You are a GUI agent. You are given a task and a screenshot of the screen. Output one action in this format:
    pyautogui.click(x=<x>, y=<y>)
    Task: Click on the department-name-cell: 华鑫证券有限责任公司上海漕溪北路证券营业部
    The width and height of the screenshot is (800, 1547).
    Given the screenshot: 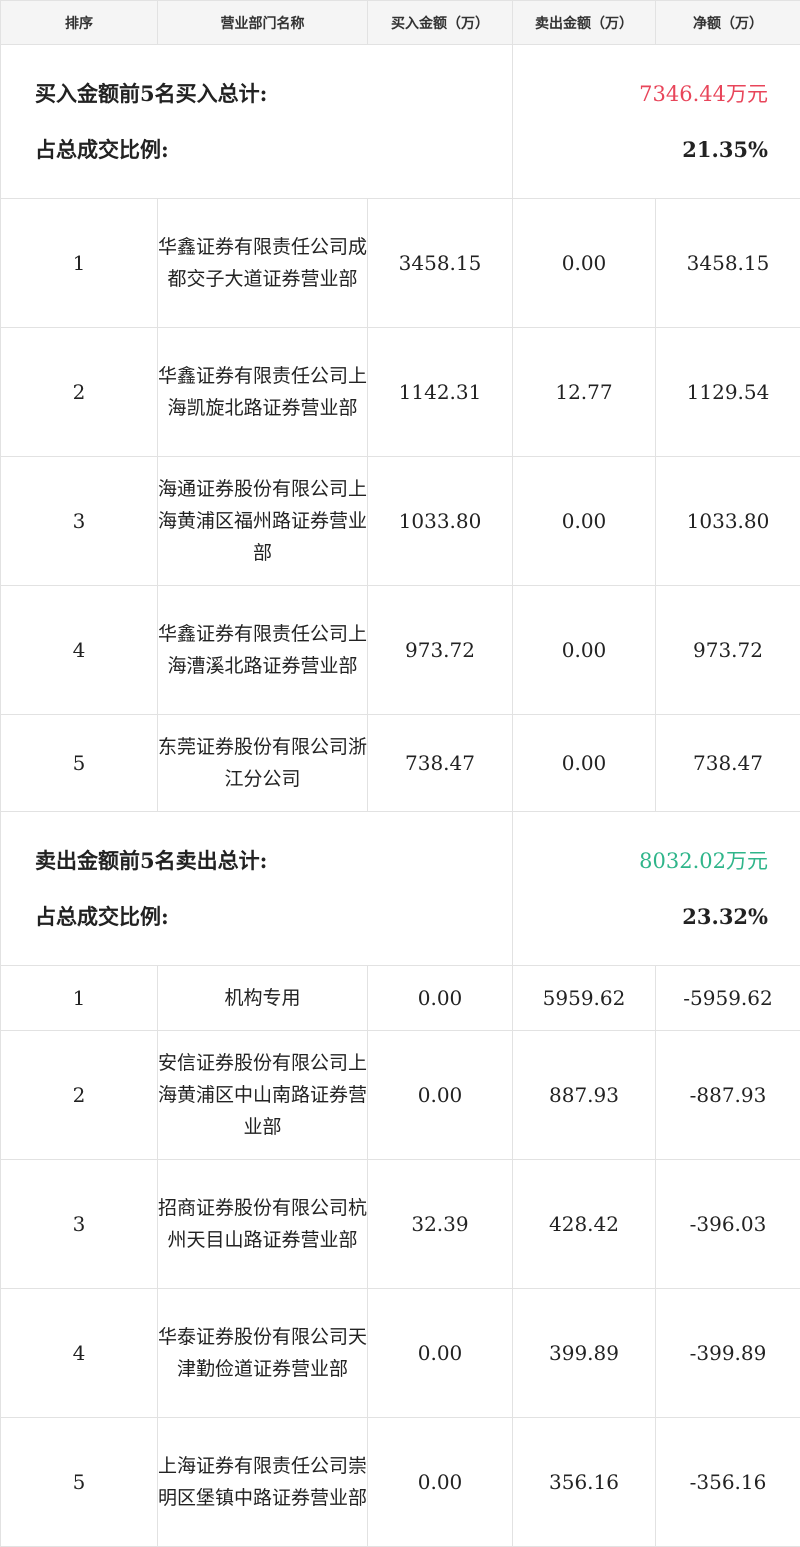 What is the action you would take?
    pyautogui.click(x=262, y=650)
    